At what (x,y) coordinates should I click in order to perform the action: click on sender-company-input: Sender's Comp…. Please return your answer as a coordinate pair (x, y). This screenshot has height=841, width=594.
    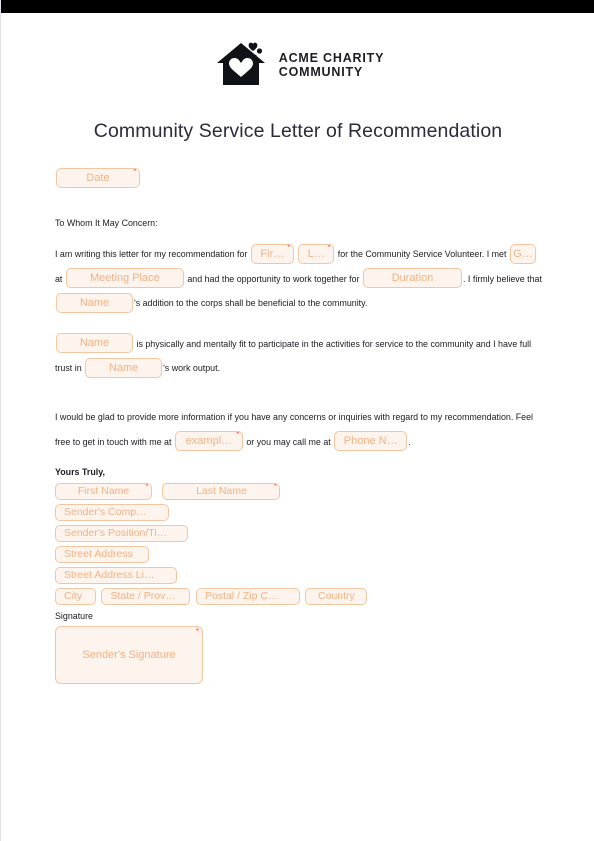
    Looking at the image, I should click on (112, 513).